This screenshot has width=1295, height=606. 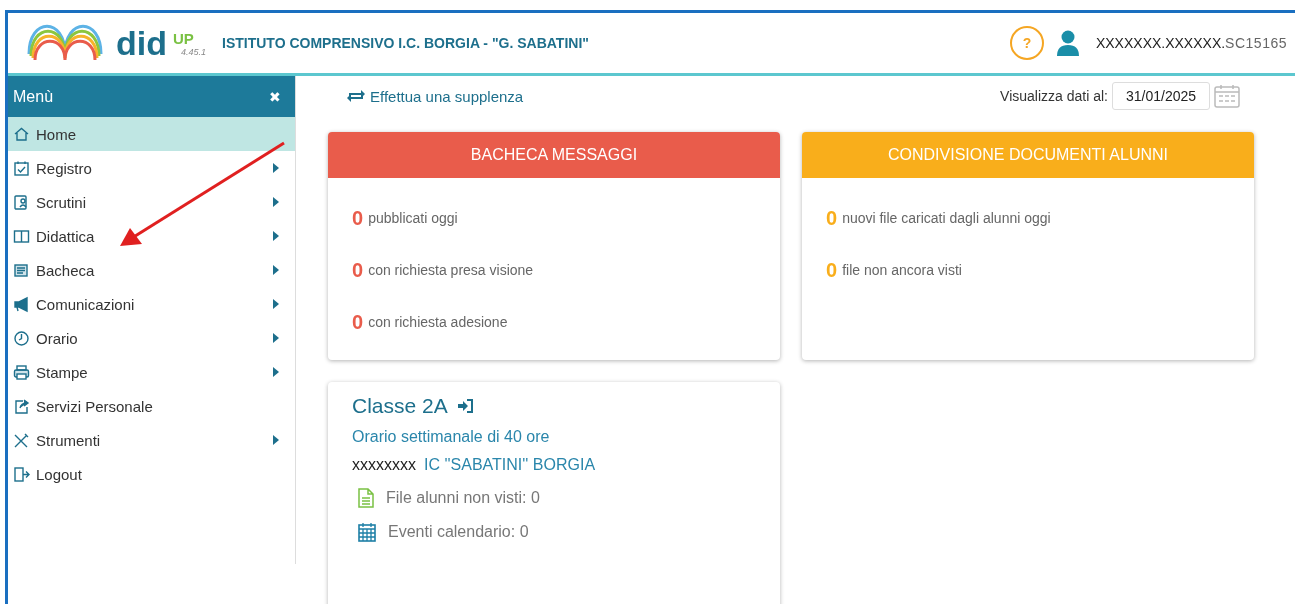 What do you see at coordinates (193, 51) in the screenshot?
I see `version-label: 4.45.1` at bounding box center [193, 51].